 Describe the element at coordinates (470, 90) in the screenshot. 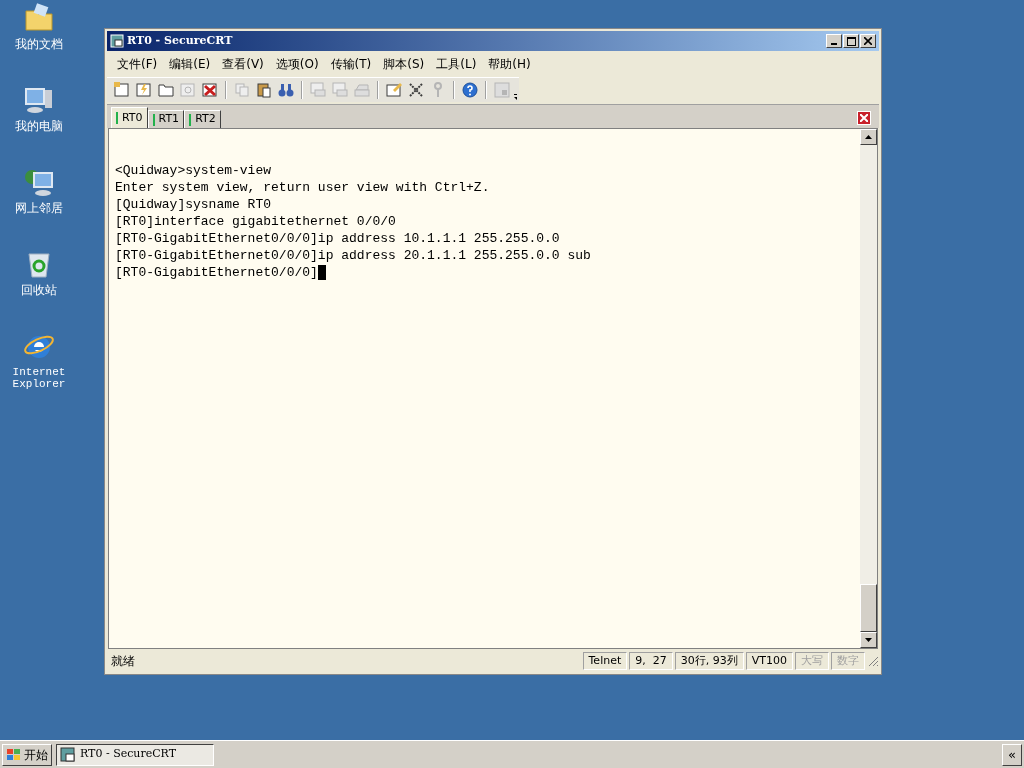

I see `help-icon` at that location.